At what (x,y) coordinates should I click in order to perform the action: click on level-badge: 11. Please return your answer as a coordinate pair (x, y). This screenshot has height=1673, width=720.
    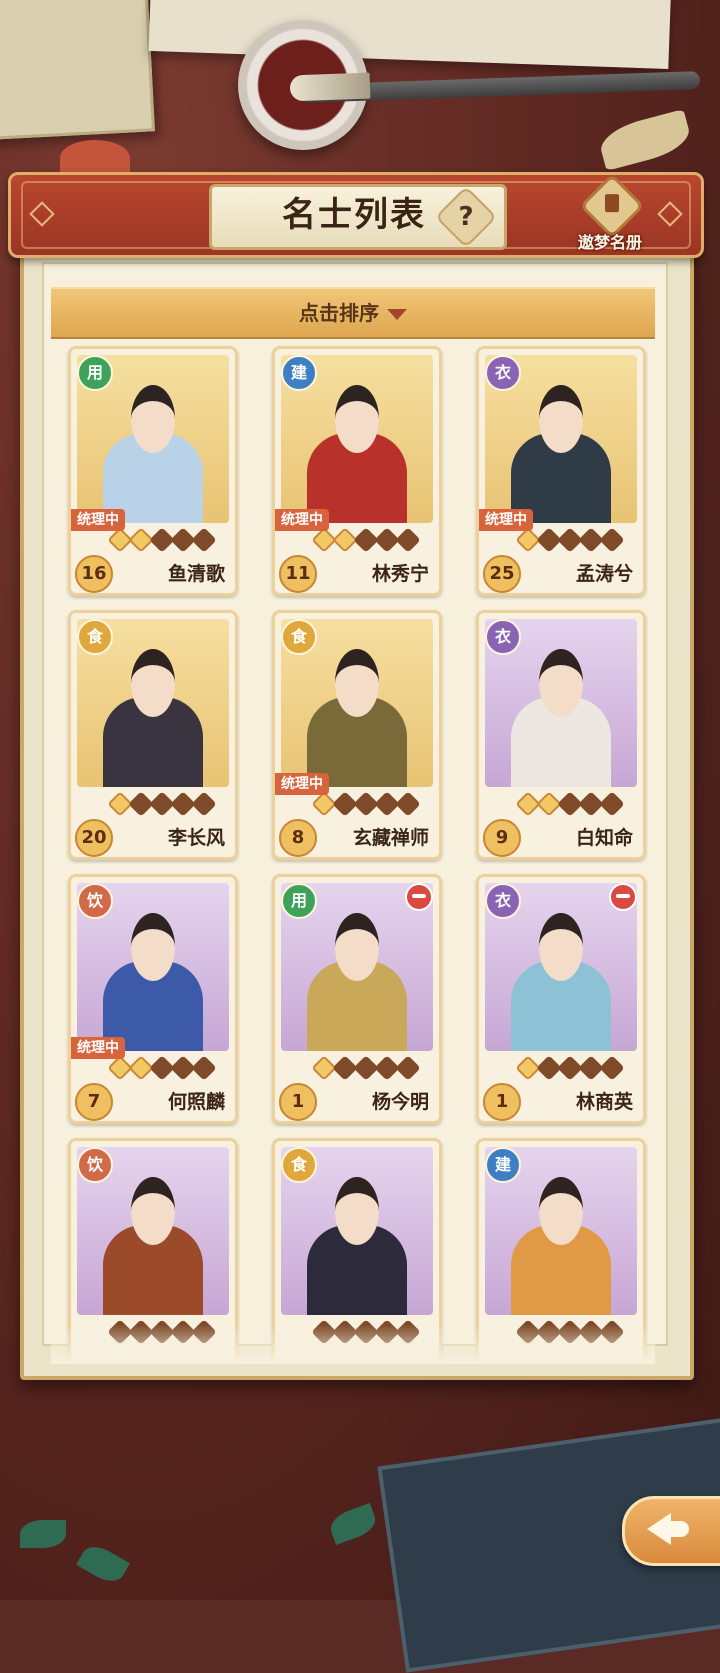
    Looking at the image, I should click on (298, 574).